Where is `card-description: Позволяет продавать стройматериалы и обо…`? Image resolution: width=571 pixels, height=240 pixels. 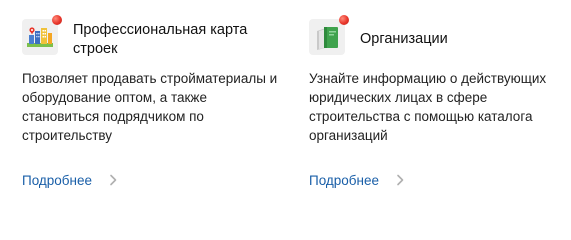 card-description: Позволяет продавать стройматериалы и обо… is located at coordinates (150, 107).